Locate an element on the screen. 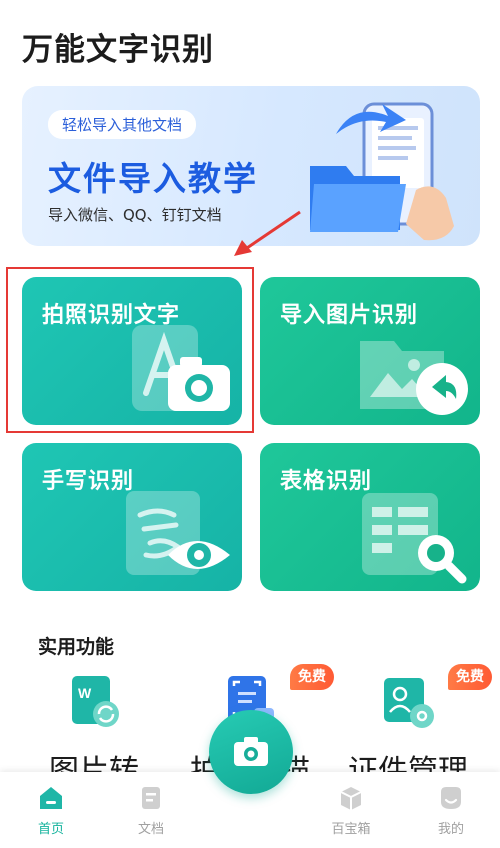 The width and height of the screenshot is (500, 848). image-to-word-tool: W 图片转 is located at coordinates (94, 730).